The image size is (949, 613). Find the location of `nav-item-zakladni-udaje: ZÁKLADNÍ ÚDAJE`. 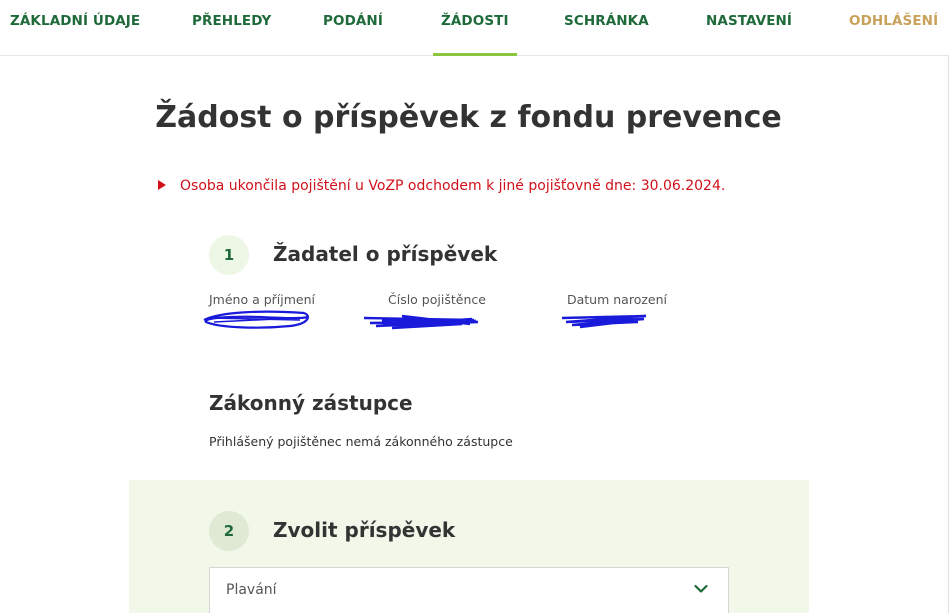

nav-item-zakladni-udaje: ZÁKLADNÍ ÚDAJE is located at coordinates (75, 28).